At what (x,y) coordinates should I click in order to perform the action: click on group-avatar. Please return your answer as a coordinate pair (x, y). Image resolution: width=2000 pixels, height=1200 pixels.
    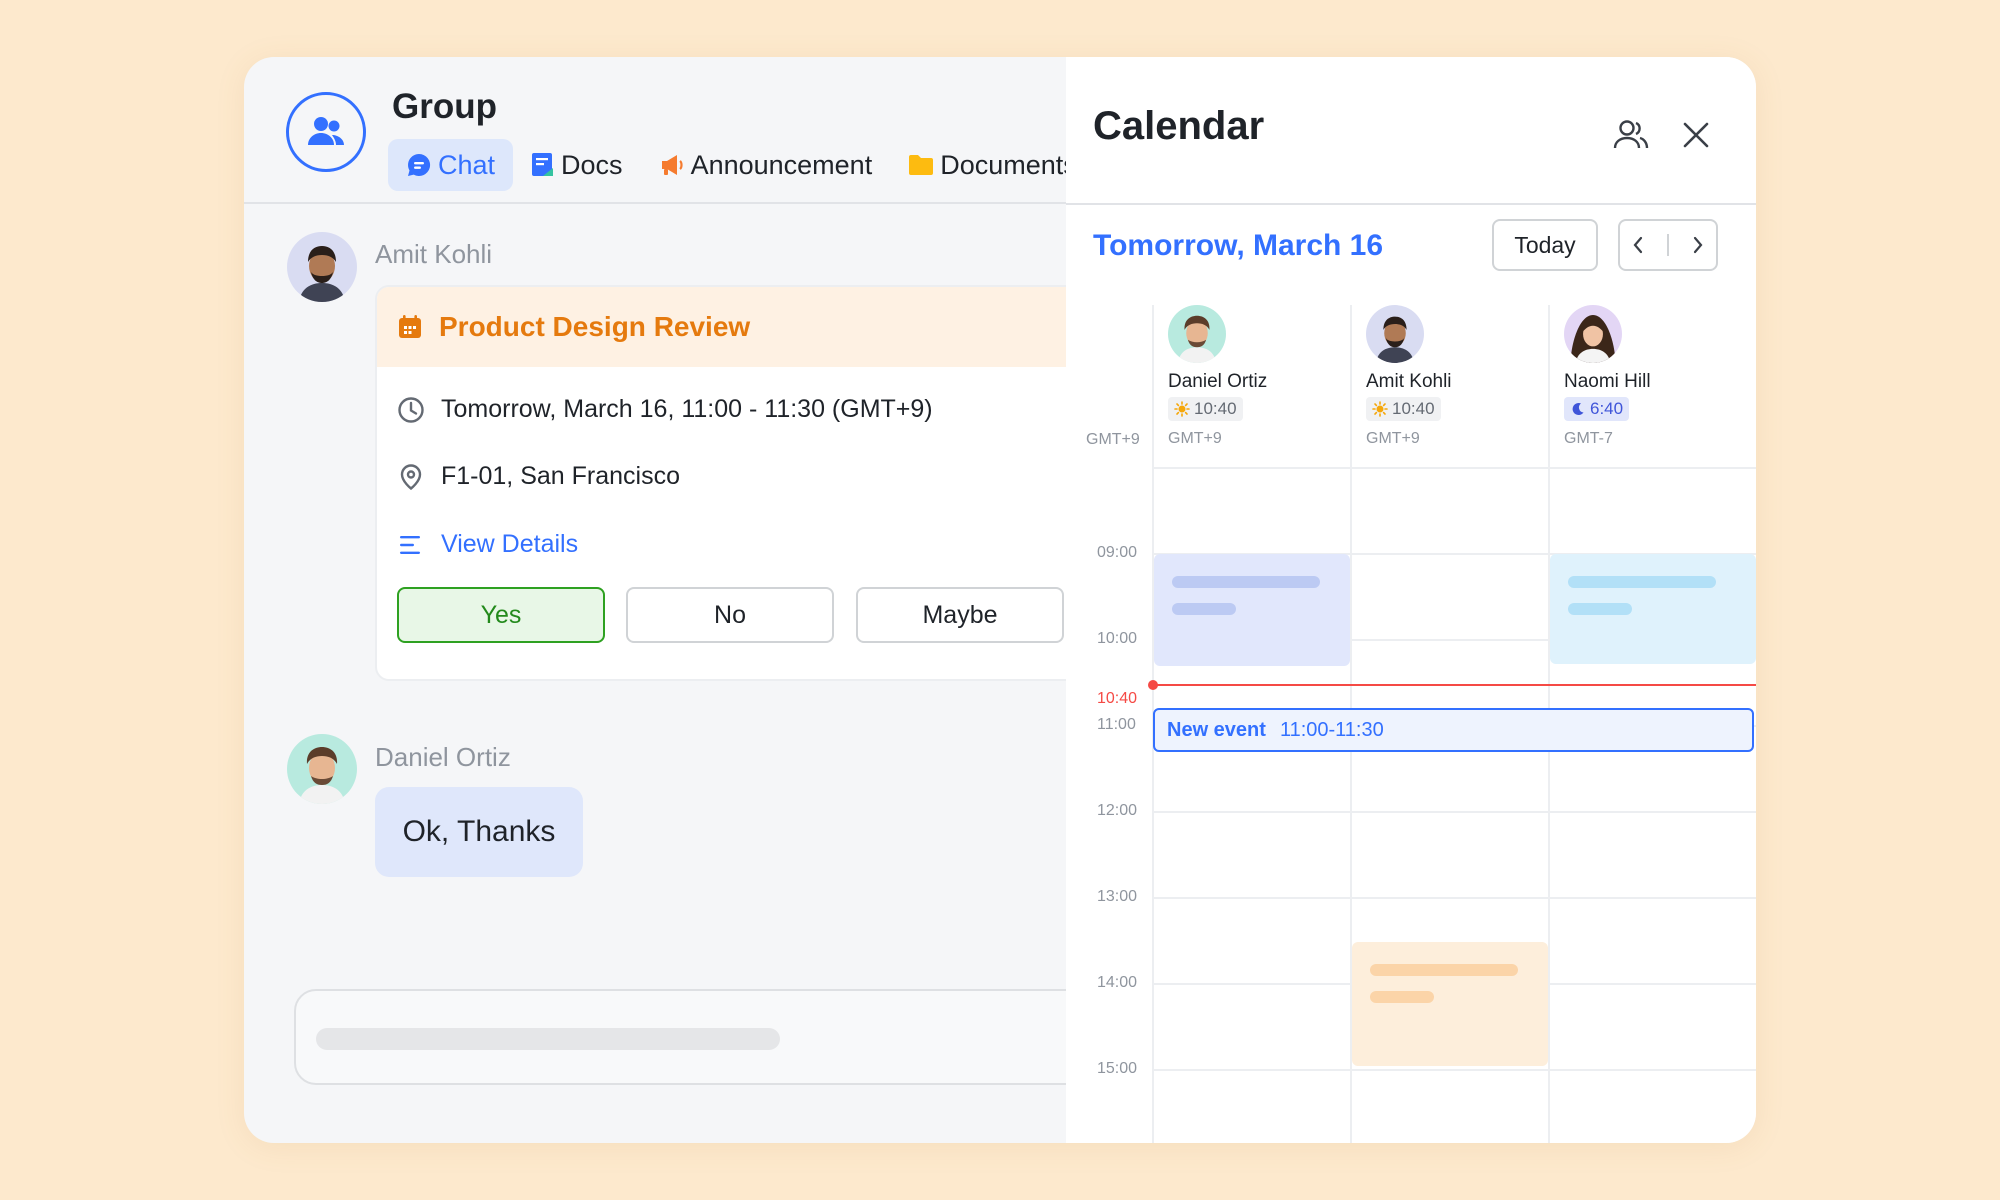
    Looking at the image, I should click on (326, 132).